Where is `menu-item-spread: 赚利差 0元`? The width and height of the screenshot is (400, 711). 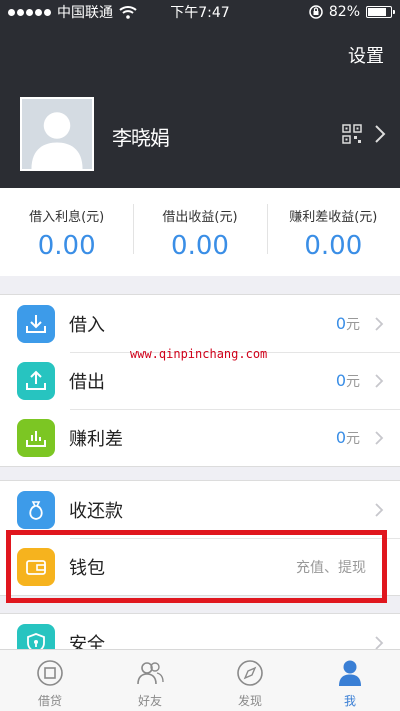 menu-item-spread: 赚利差 0元 is located at coordinates (200, 437).